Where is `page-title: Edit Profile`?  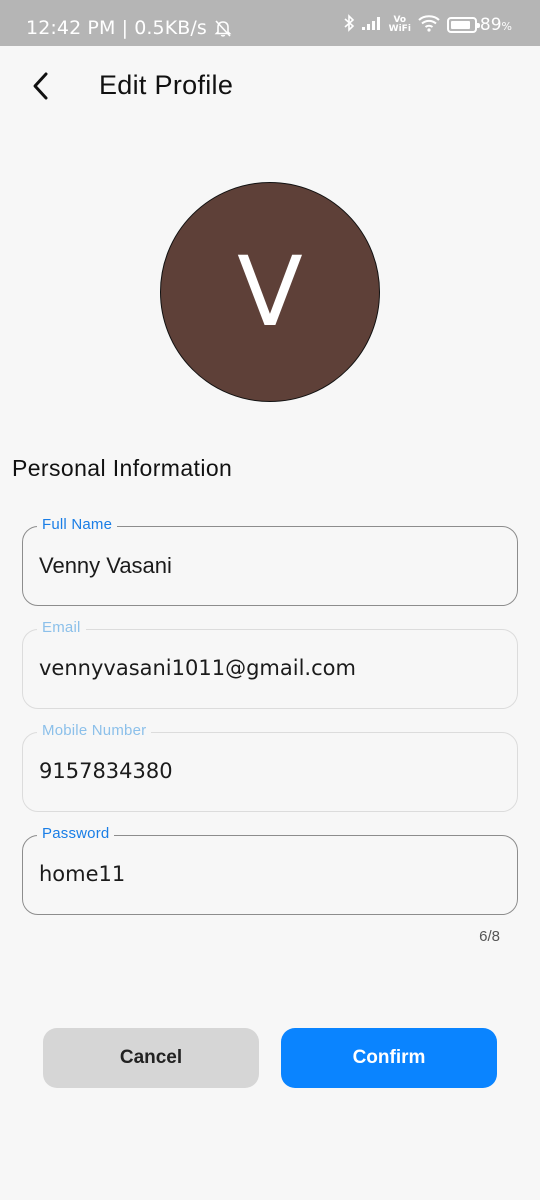 page-title: Edit Profile is located at coordinates (166, 85).